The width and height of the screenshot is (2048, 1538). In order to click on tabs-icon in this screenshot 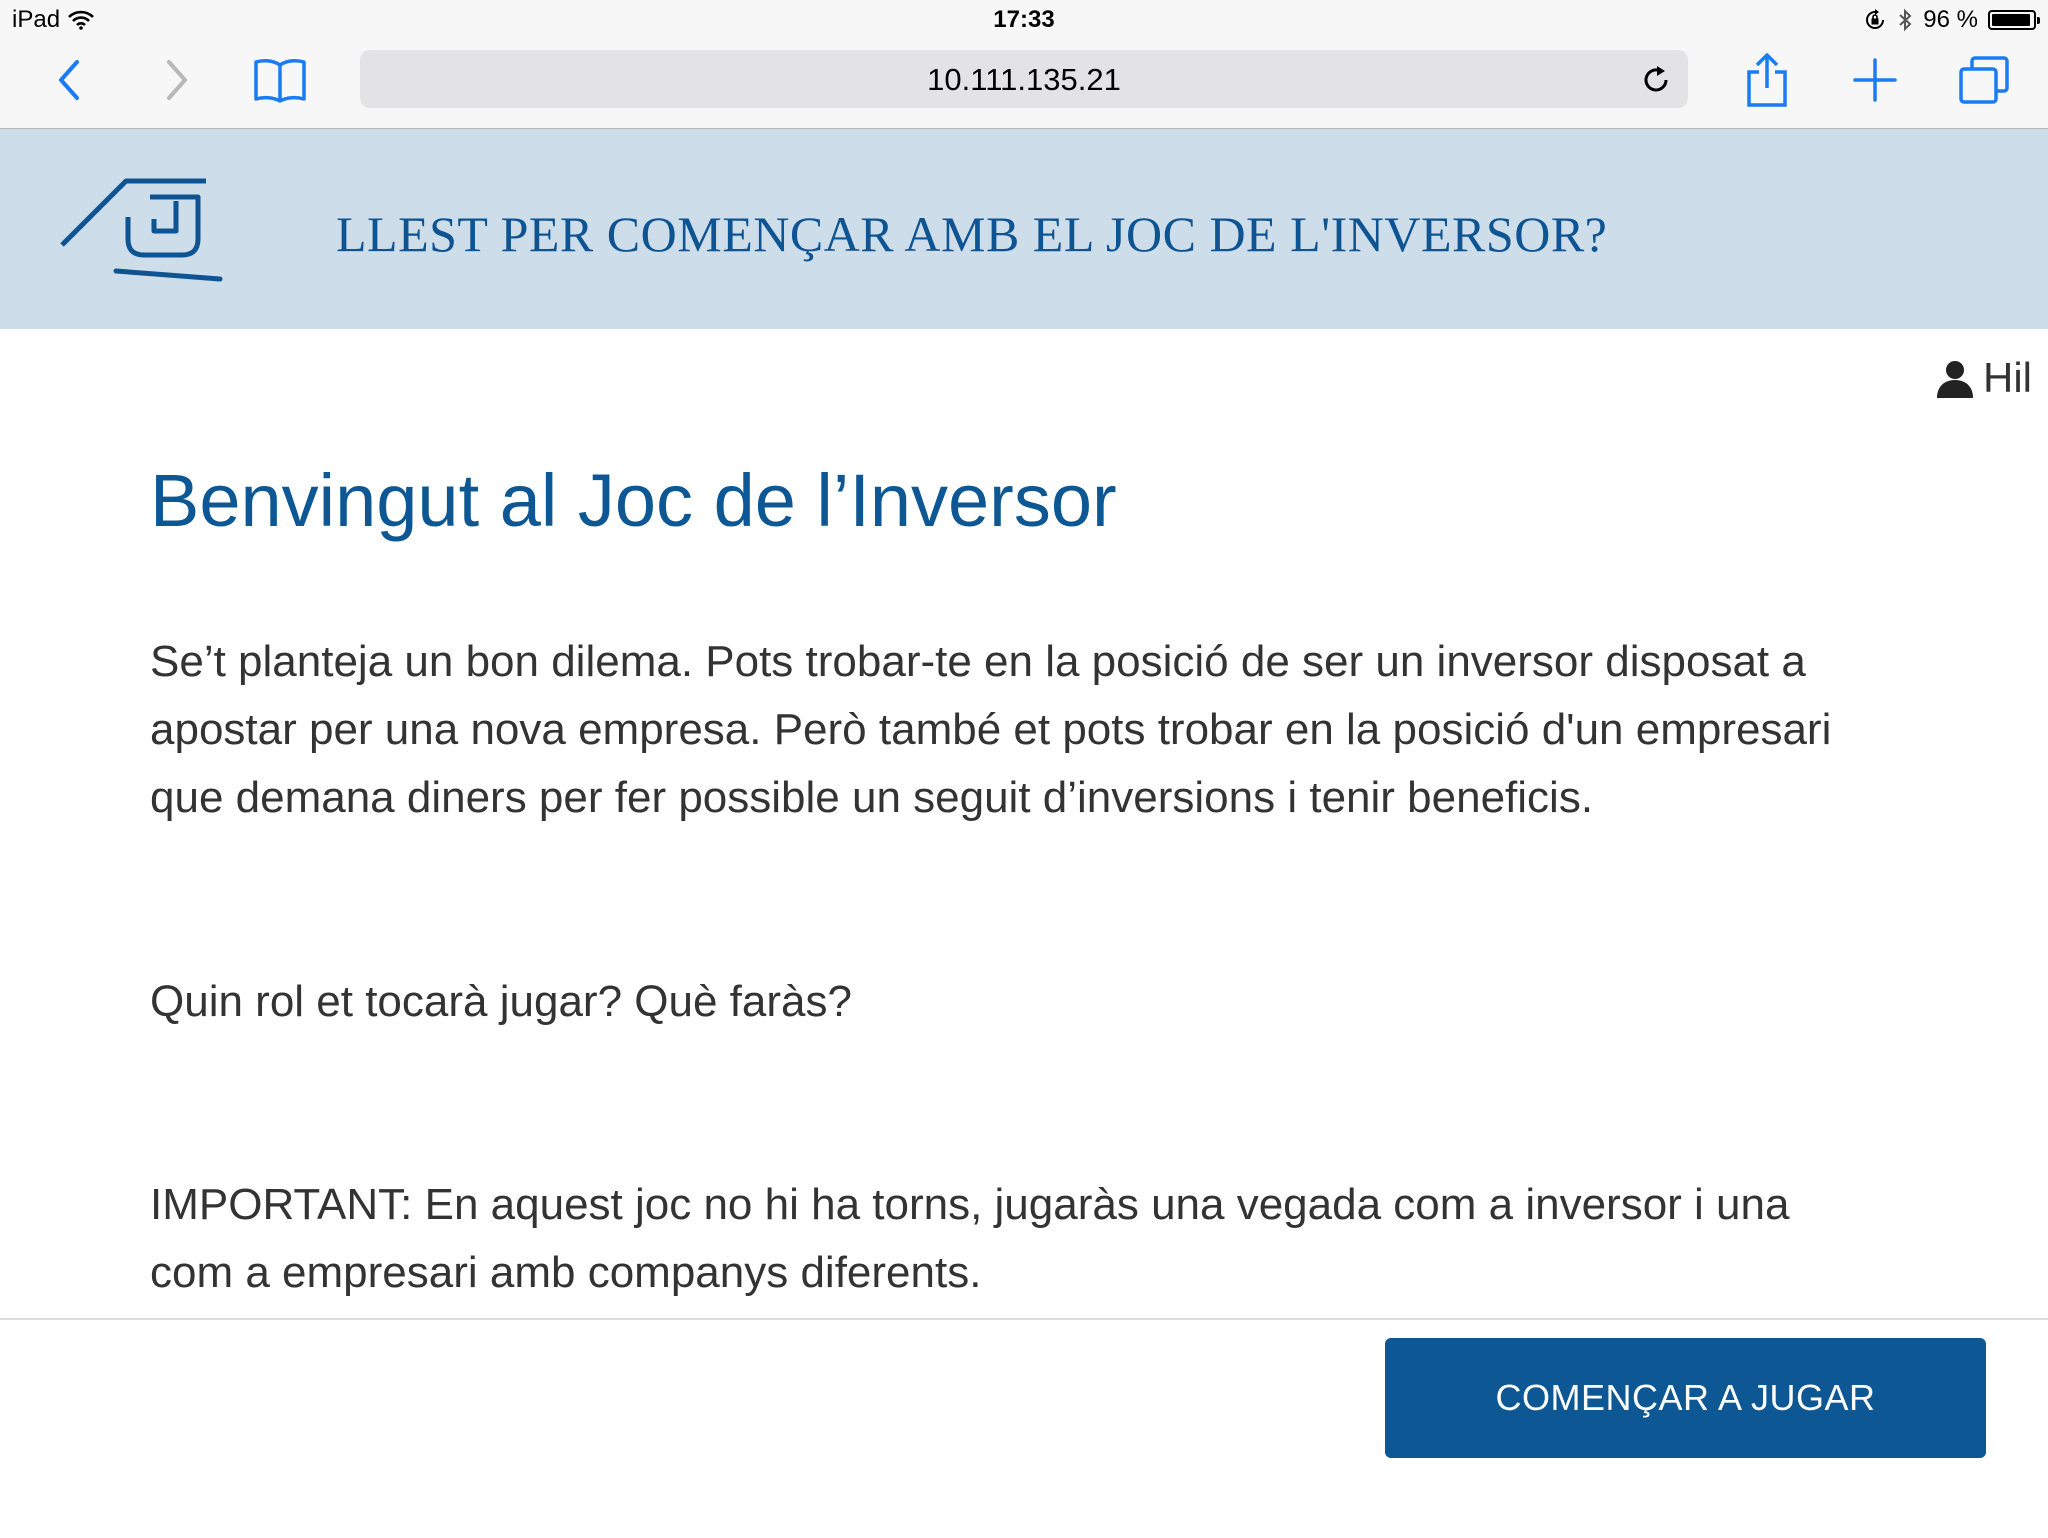, I will do `click(1984, 80)`.